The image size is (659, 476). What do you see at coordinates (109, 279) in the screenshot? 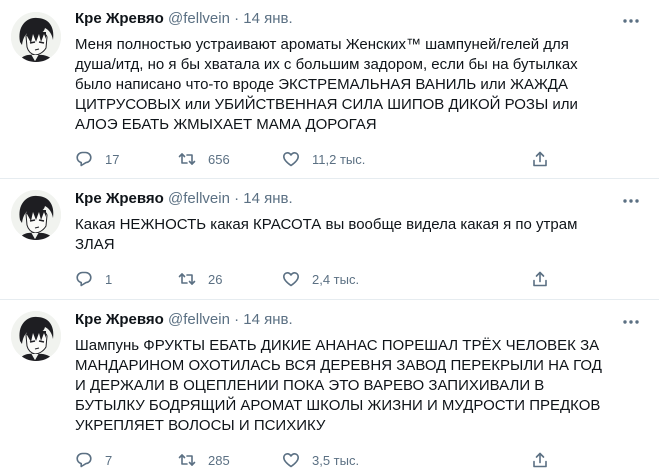
I see `reply-count: 1` at bounding box center [109, 279].